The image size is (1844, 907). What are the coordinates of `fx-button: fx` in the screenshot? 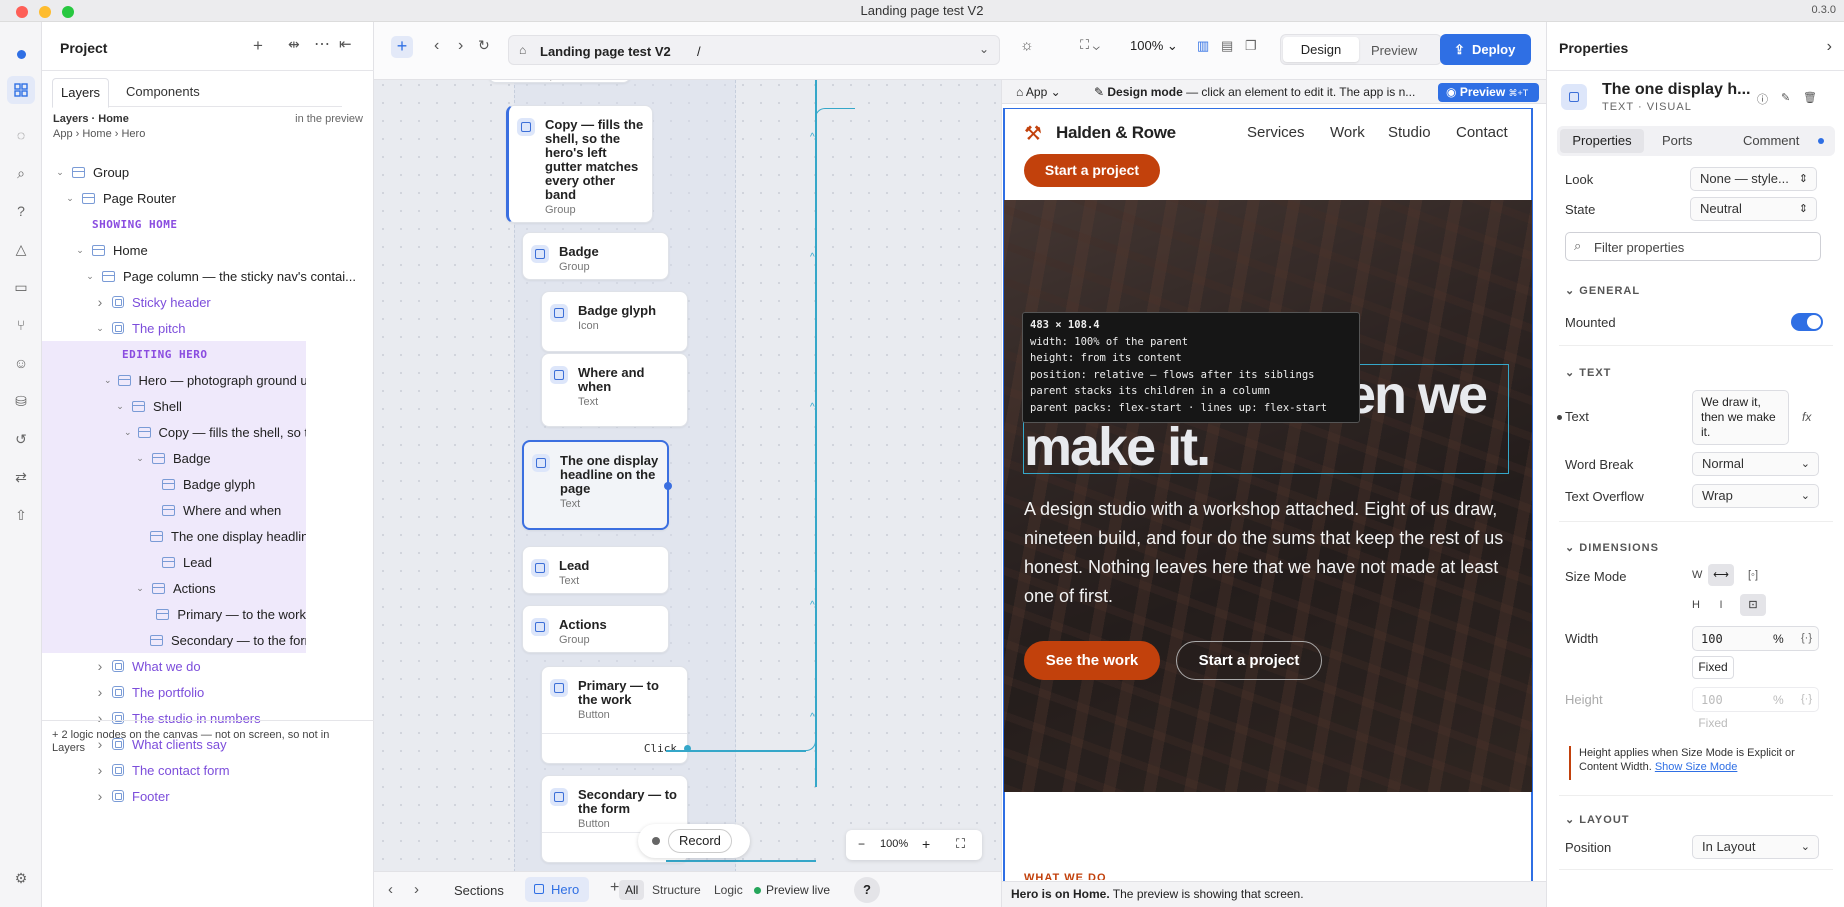 It's located at (1806, 417).